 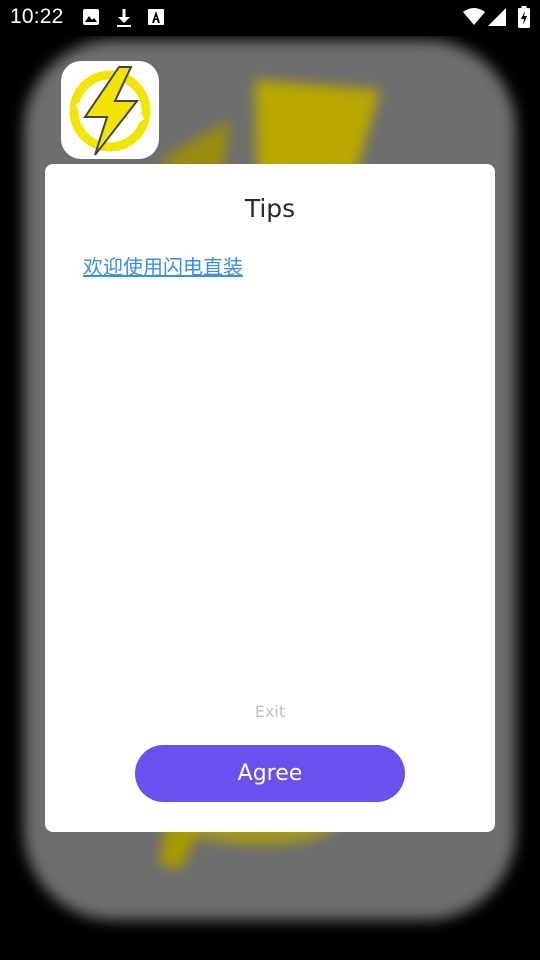 I want to click on wifi-icon, so click(x=474, y=17).